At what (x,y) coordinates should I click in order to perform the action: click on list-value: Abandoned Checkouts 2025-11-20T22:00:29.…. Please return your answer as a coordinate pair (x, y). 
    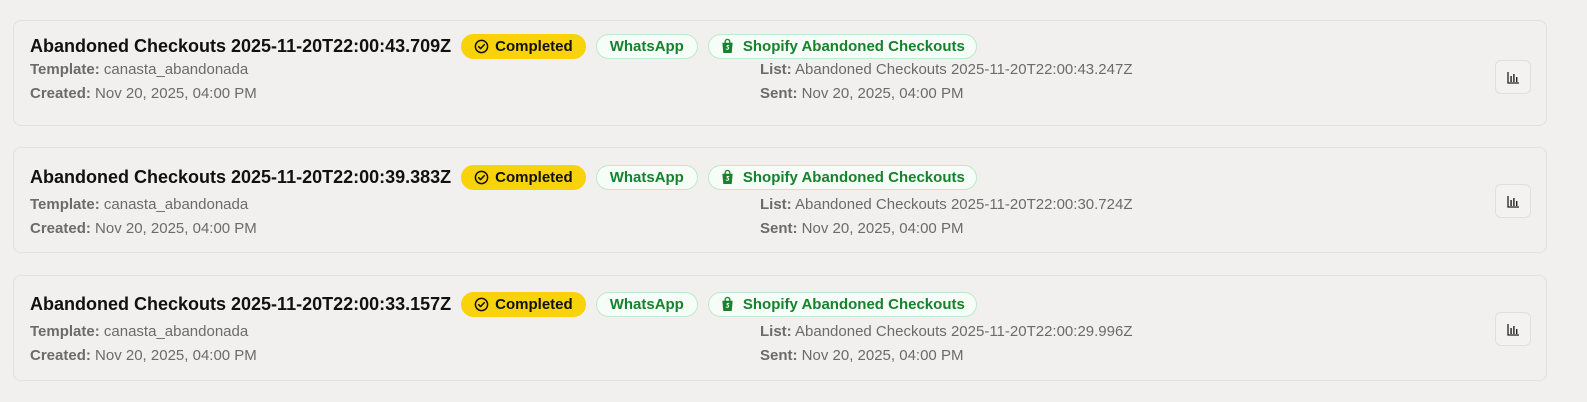
    Looking at the image, I should click on (964, 331).